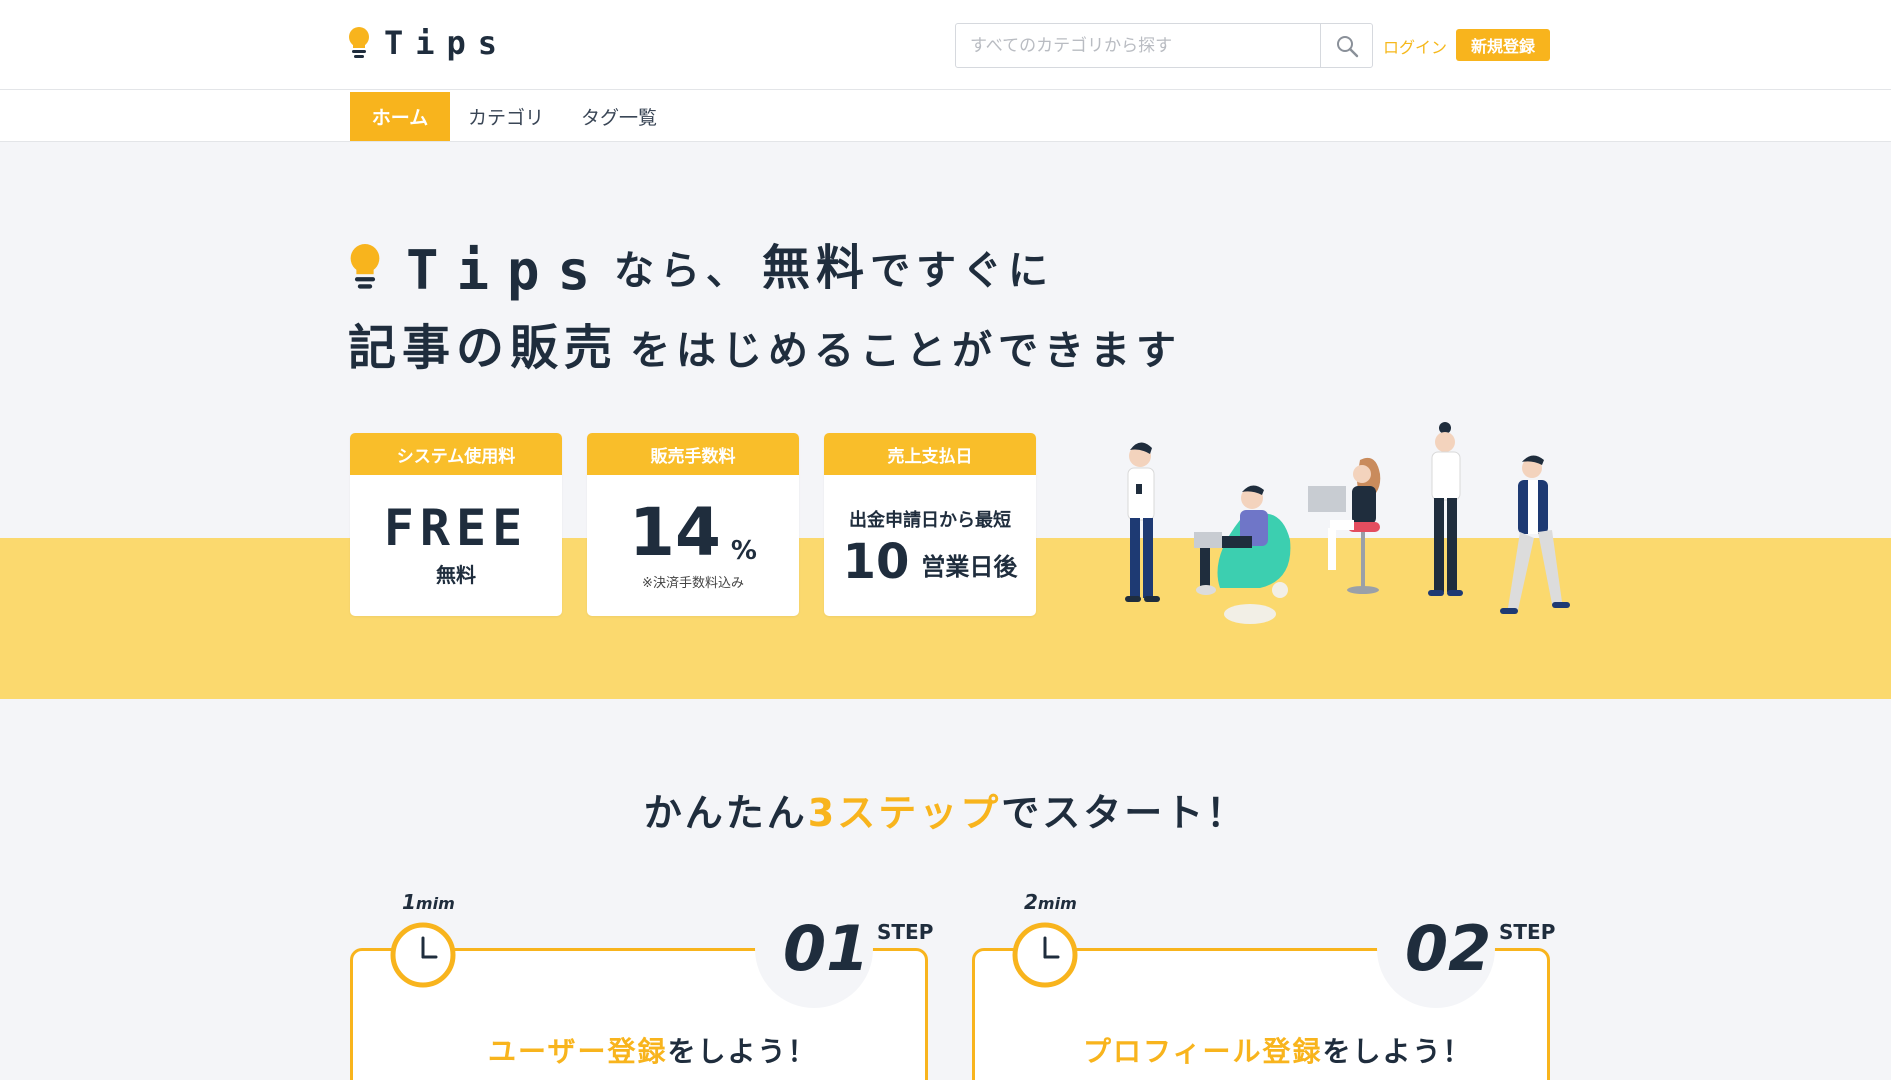 This screenshot has width=1891, height=1080. I want to click on feature-card-heading: 販売手数料, so click(693, 454).